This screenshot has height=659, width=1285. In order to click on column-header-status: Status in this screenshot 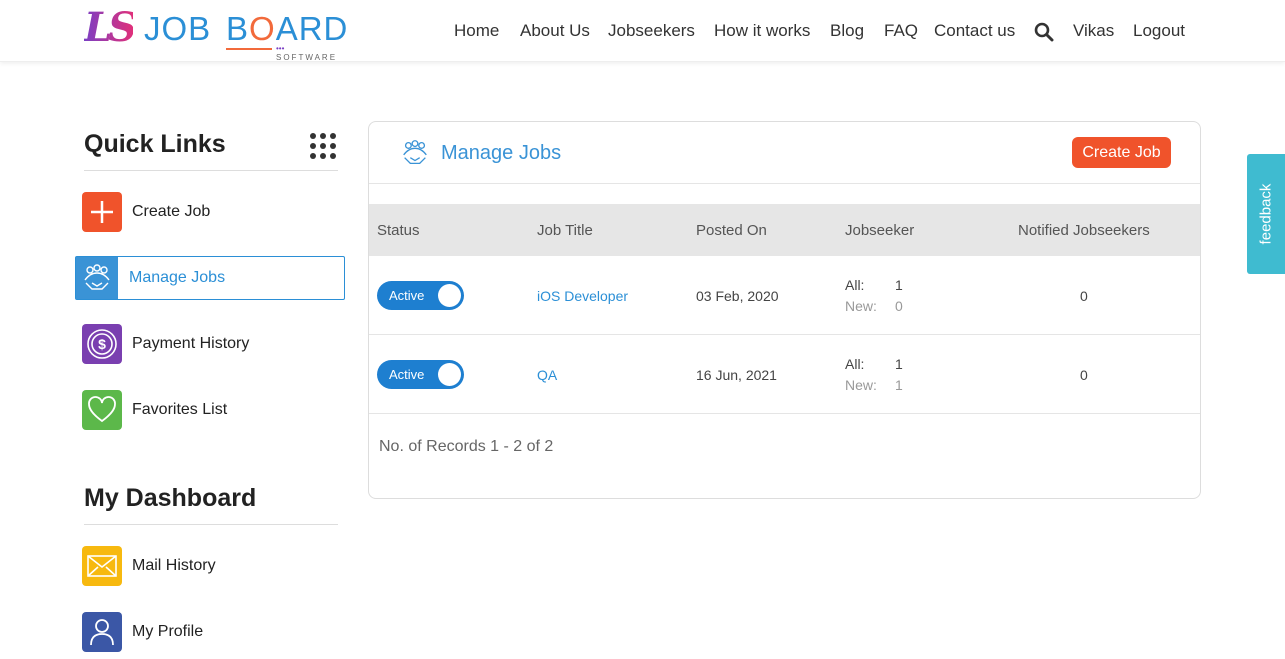, I will do `click(398, 230)`.